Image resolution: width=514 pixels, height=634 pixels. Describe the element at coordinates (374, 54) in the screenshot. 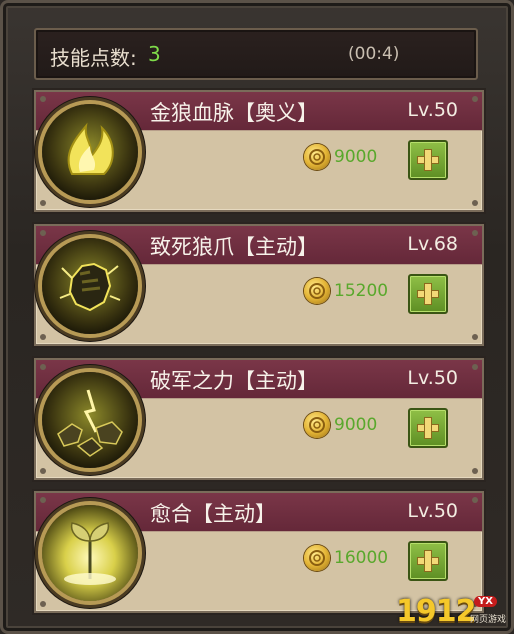

I see `refresh-timer: (00:4)` at that location.